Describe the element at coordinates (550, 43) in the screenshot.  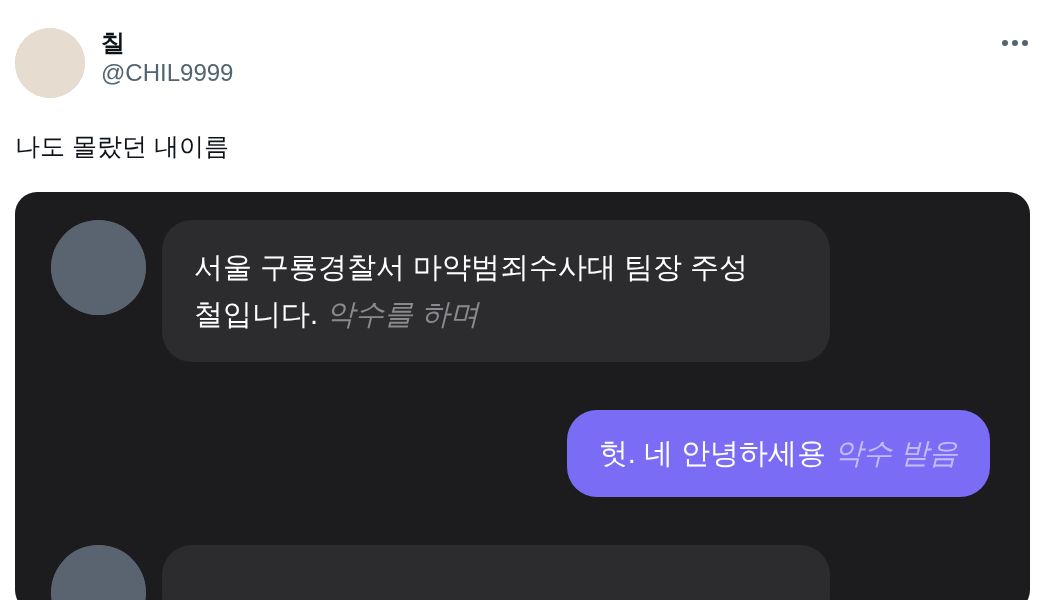
I see `author-name: 칠` at that location.